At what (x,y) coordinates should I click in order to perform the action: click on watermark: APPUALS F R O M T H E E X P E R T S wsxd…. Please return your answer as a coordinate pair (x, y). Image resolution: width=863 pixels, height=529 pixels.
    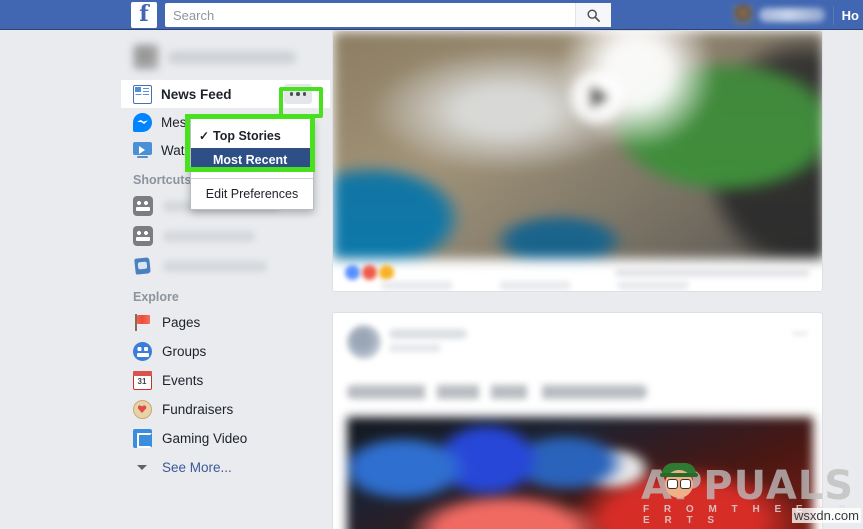
    Looking at the image, I should click on (747, 492).